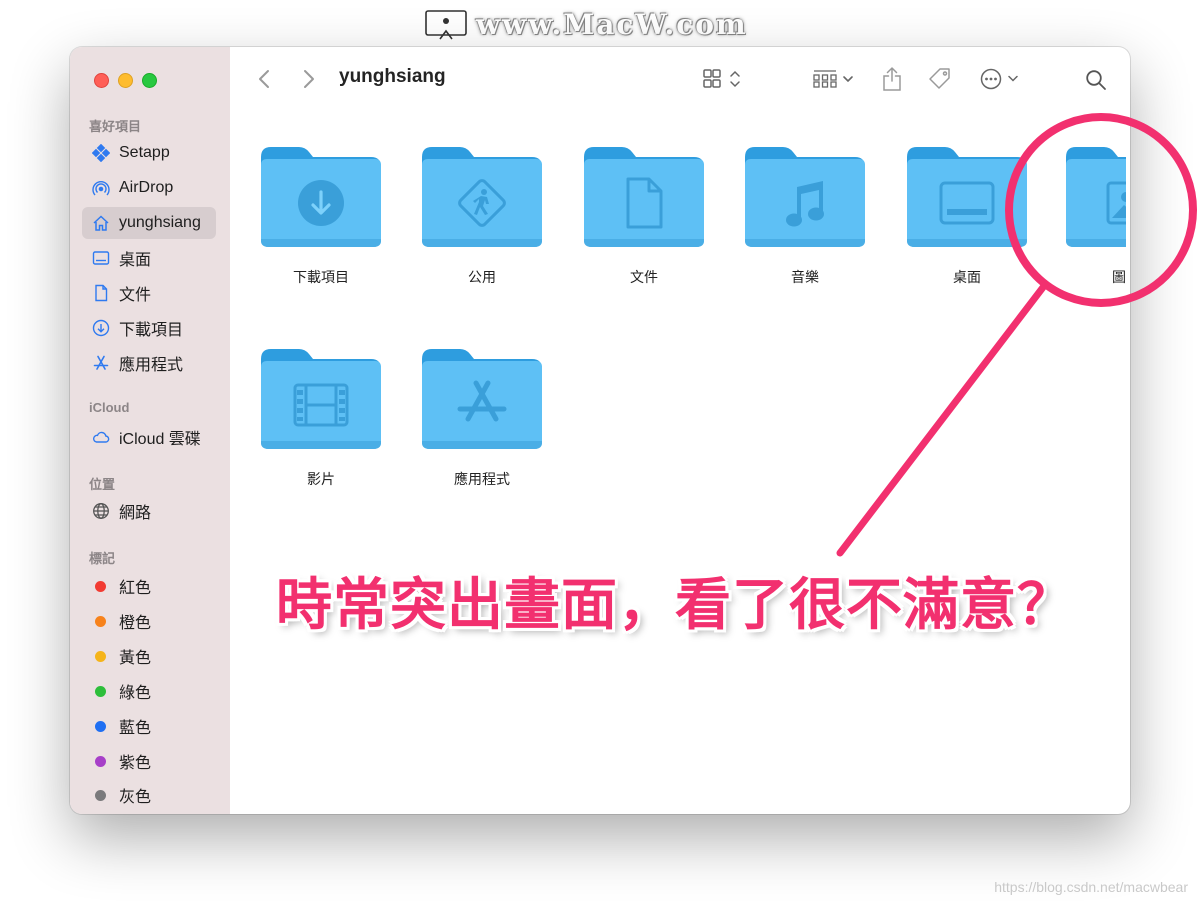  Describe the element at coordinates (967, 277) in the screenshot. I see `folder-label: 桌面` at that location.